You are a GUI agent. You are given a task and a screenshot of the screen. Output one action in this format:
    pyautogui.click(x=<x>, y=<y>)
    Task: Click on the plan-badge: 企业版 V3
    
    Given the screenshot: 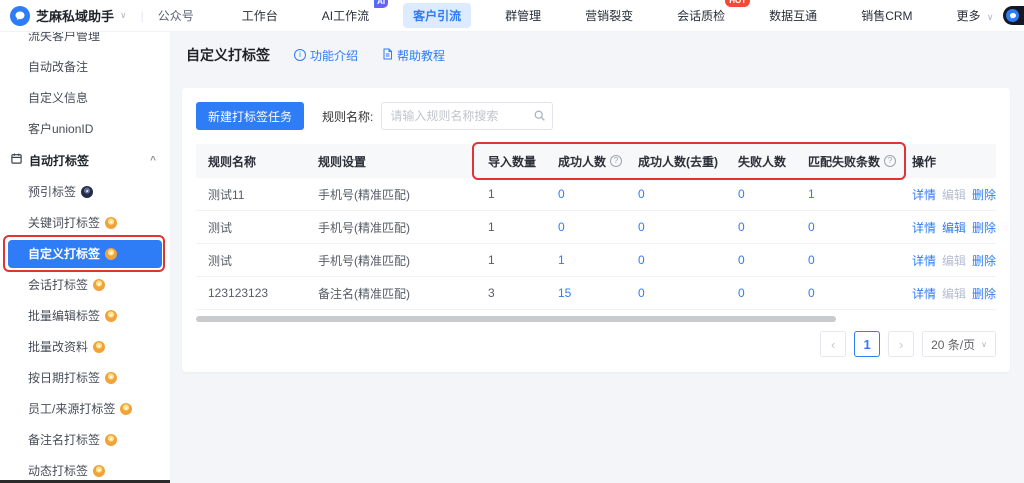 What is the action you would take?
    pyautogui.click(x=1013, y=15)
    